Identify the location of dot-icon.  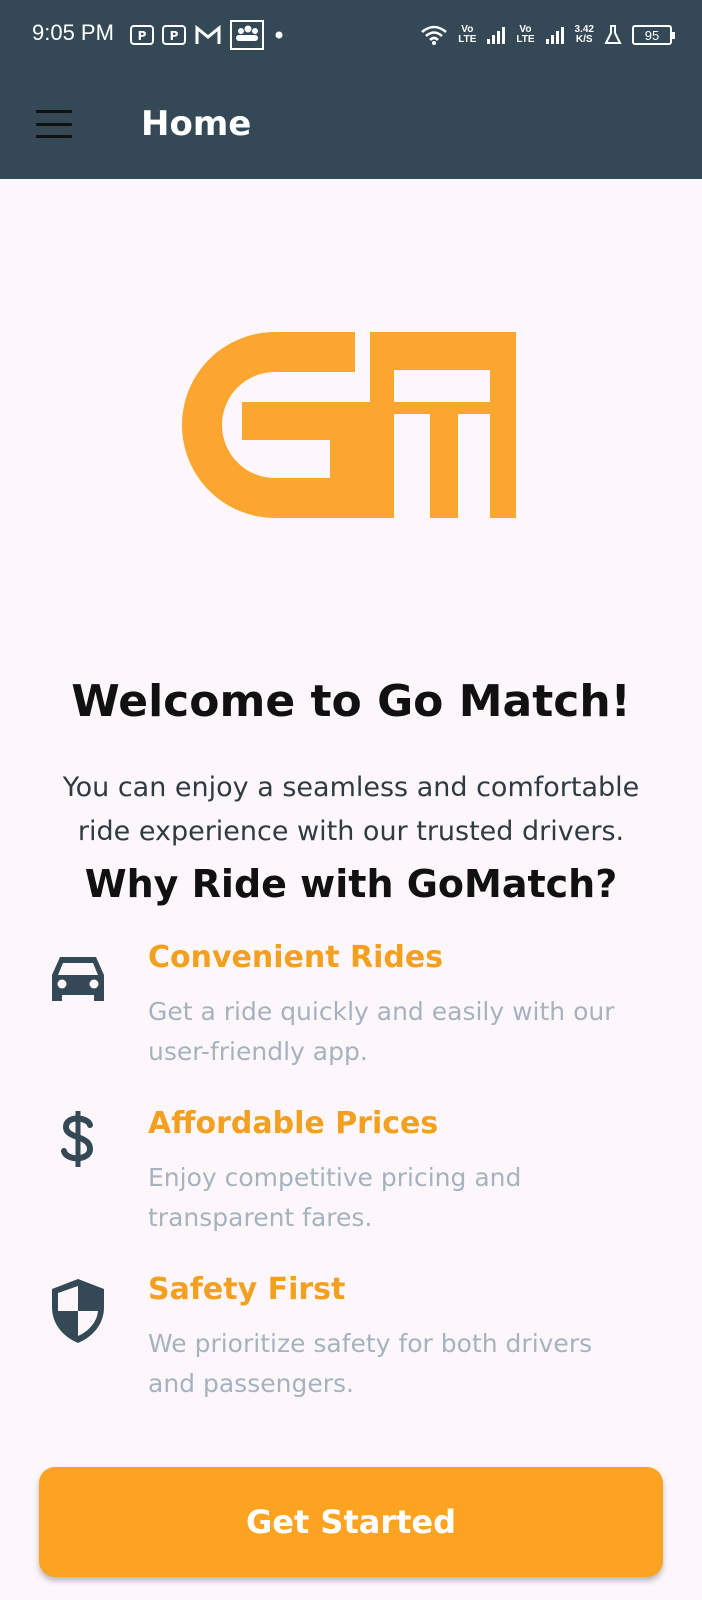
(279, 35).